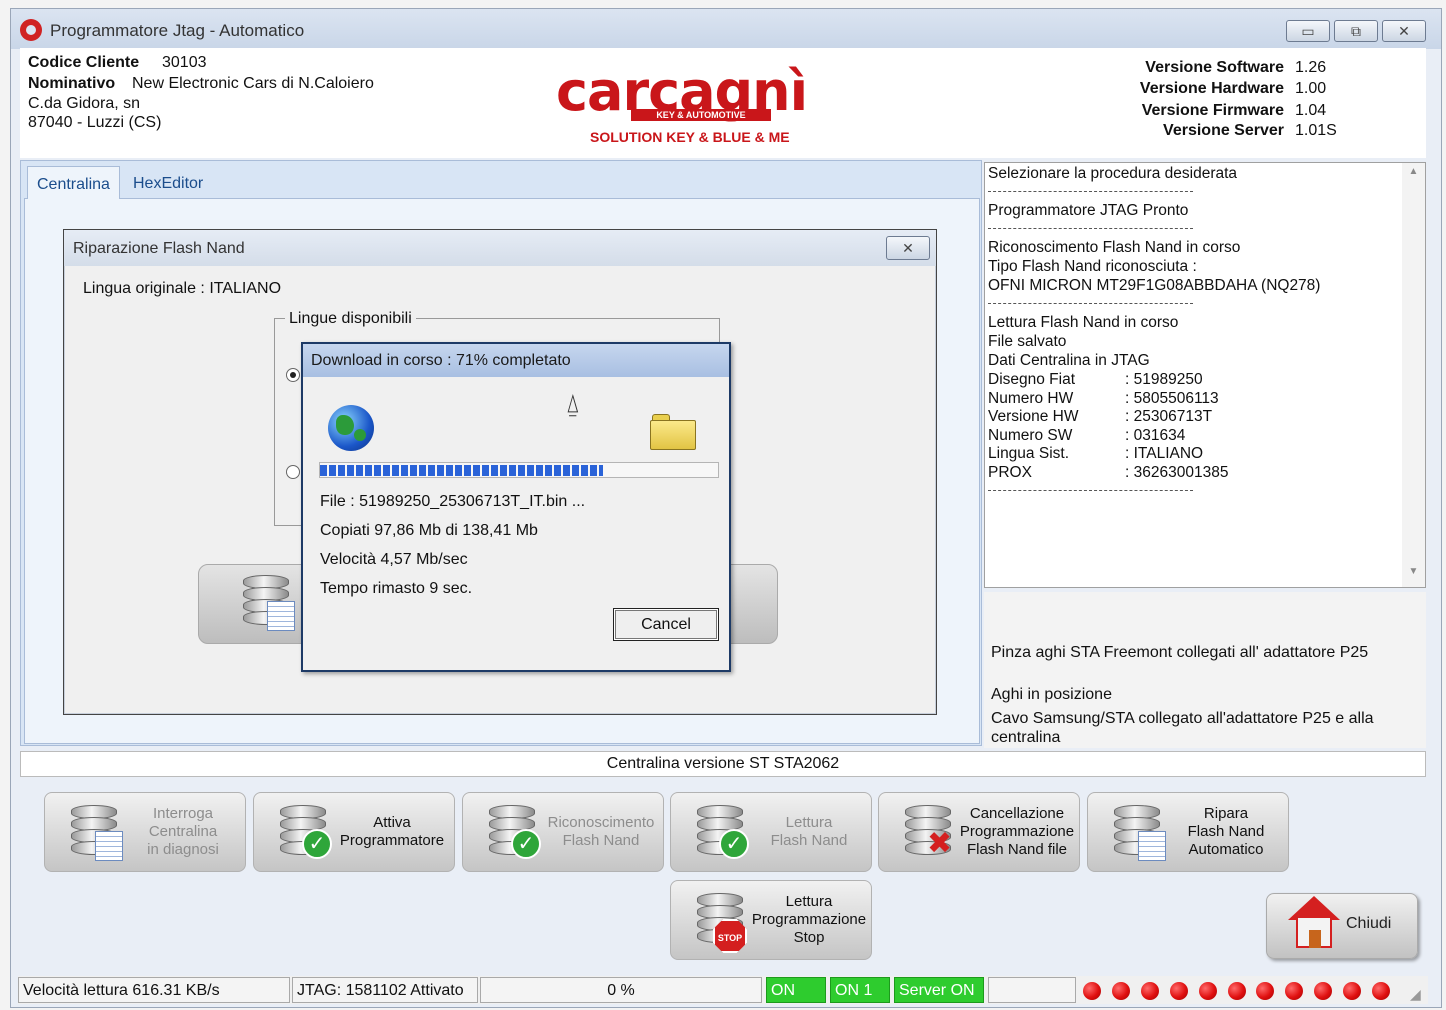 This screenshot has height=1010, width=1446. What do you see at coordinates (1311, 67) in the screenshot?
I see `version-software-value: 1.26` at bounding box center [1311, 67].